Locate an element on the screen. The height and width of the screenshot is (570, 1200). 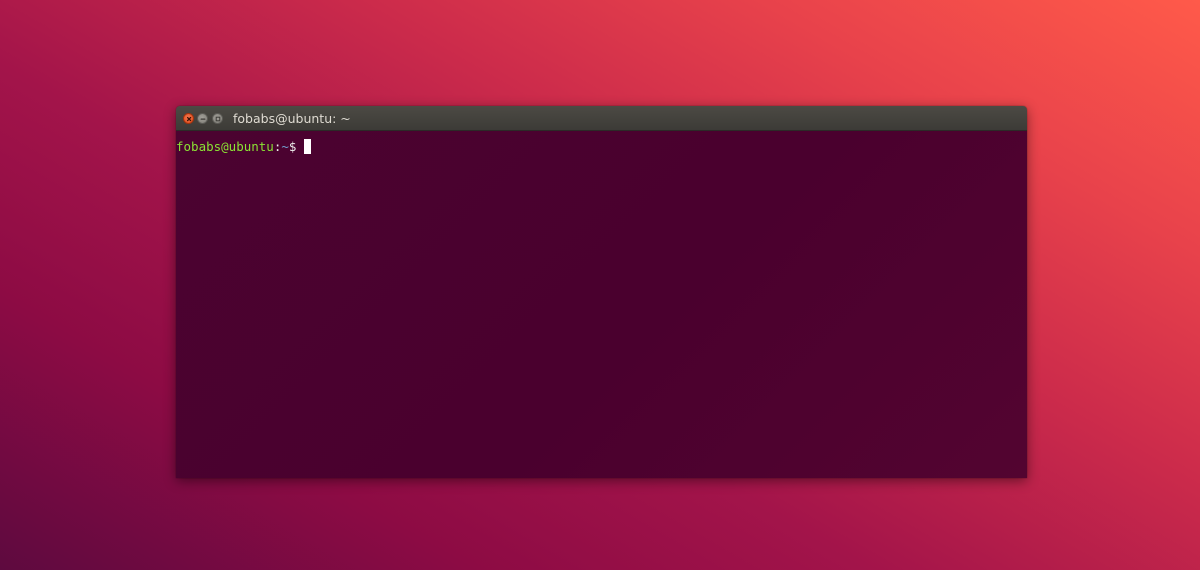
text-cursor is located at coordinates (308, 146).